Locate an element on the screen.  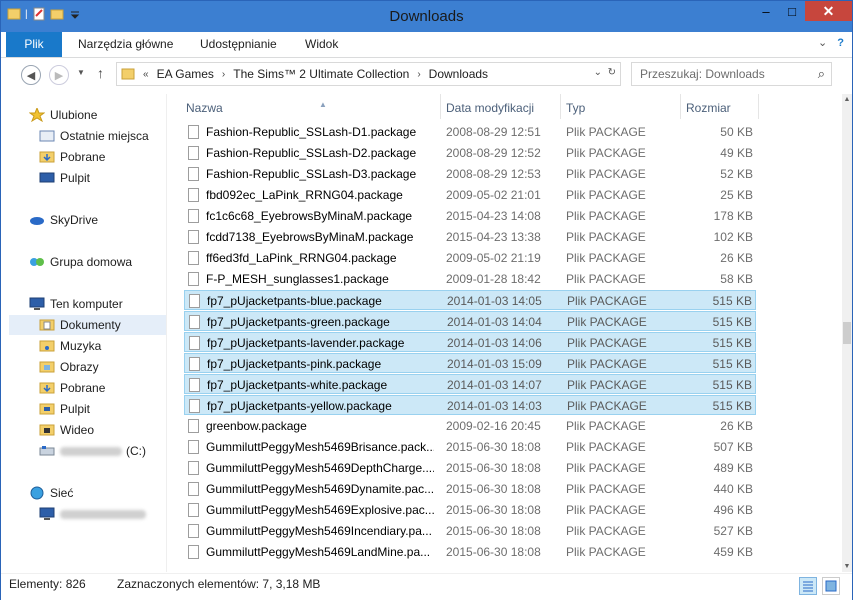
nav-this-pc: Ten komputer is located at coordinates (76, 304).